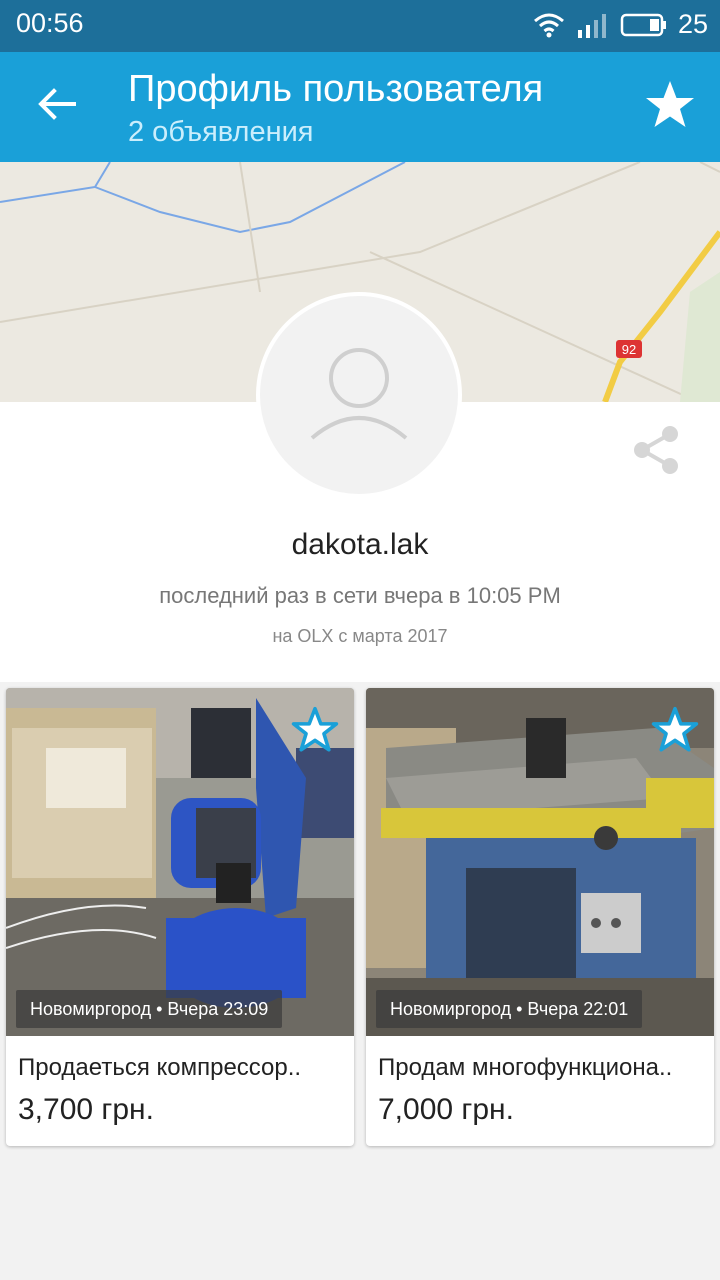  I want to click on signal-icon, so click(591, 25).